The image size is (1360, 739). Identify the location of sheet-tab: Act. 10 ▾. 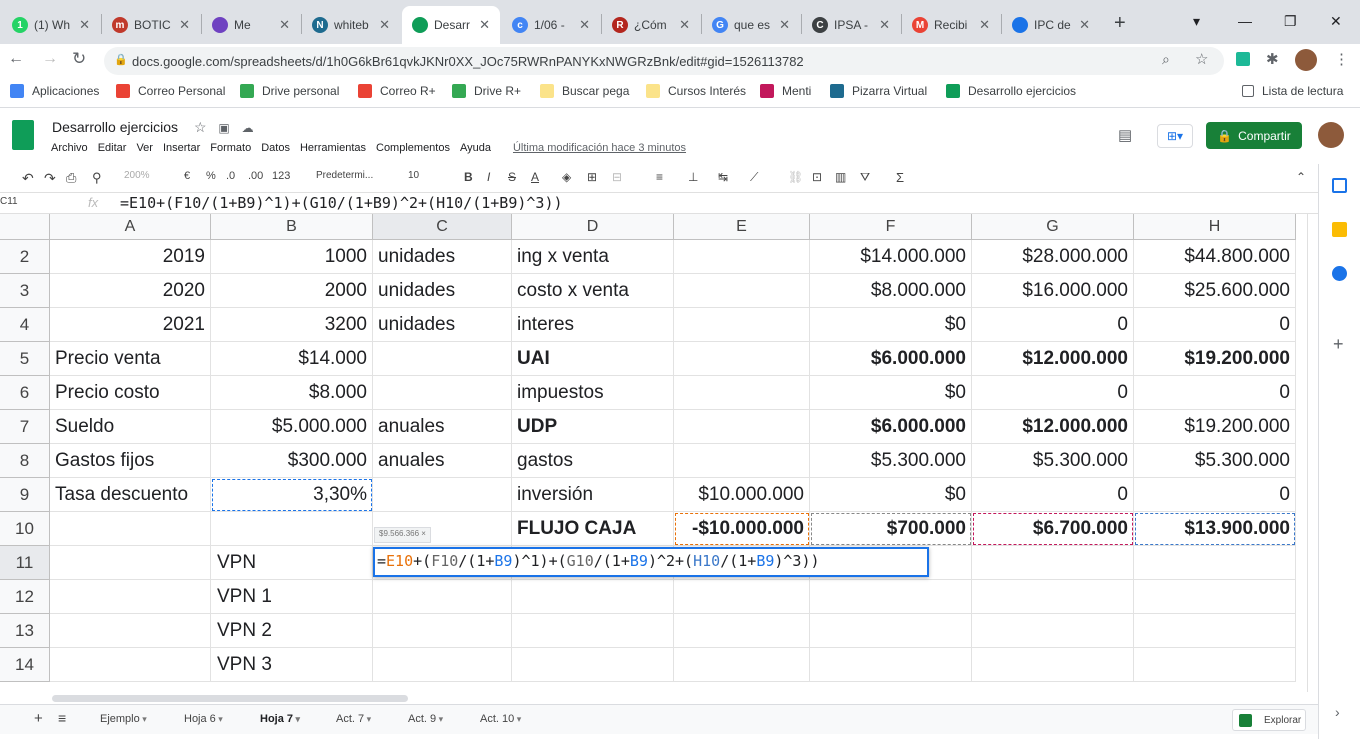
(500, 719).